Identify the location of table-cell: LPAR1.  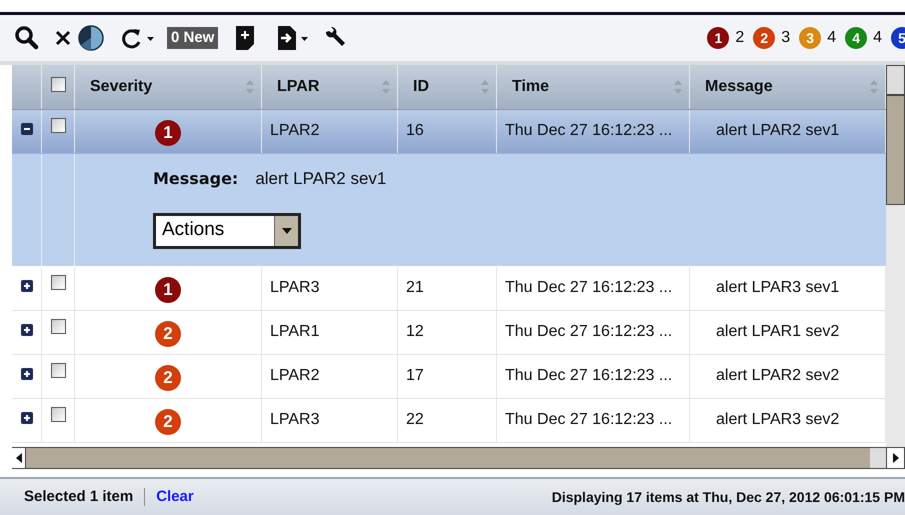
(295, 331).